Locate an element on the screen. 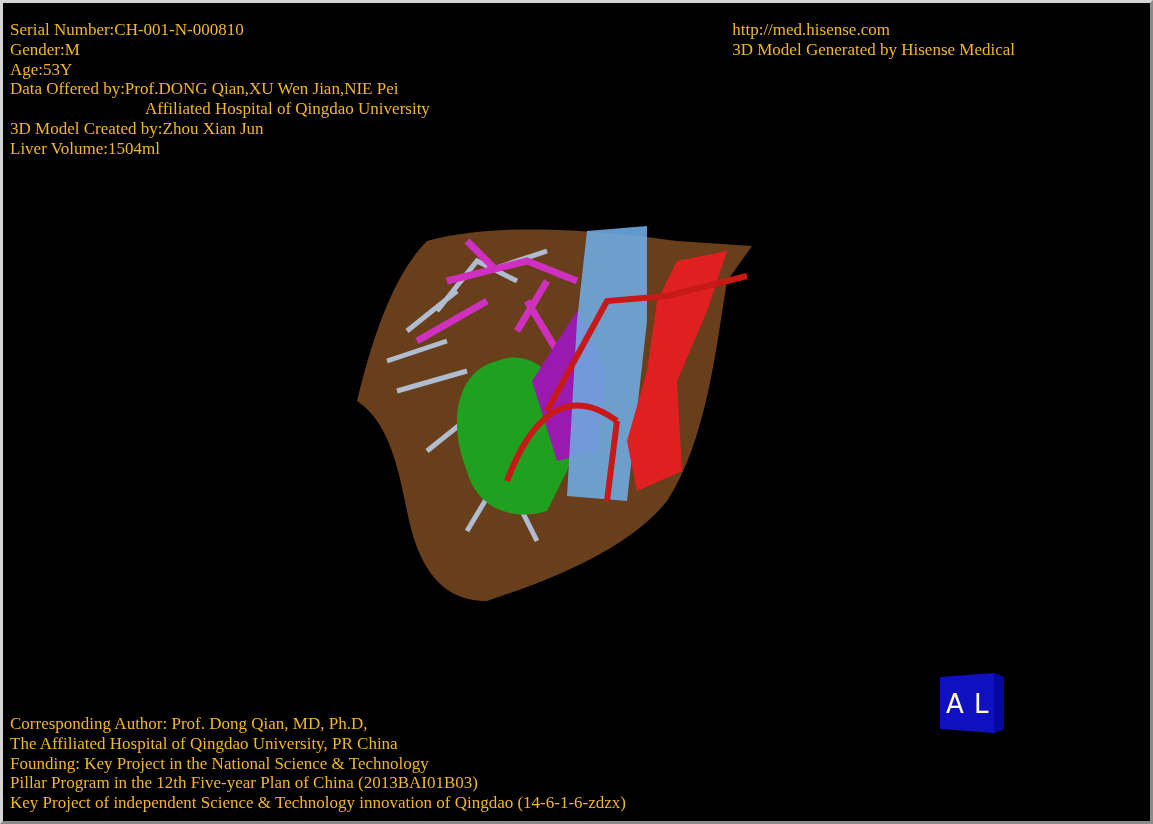 The image size is (1153, 824). info-line: Age:53Y is located at coordinates (41, 69).